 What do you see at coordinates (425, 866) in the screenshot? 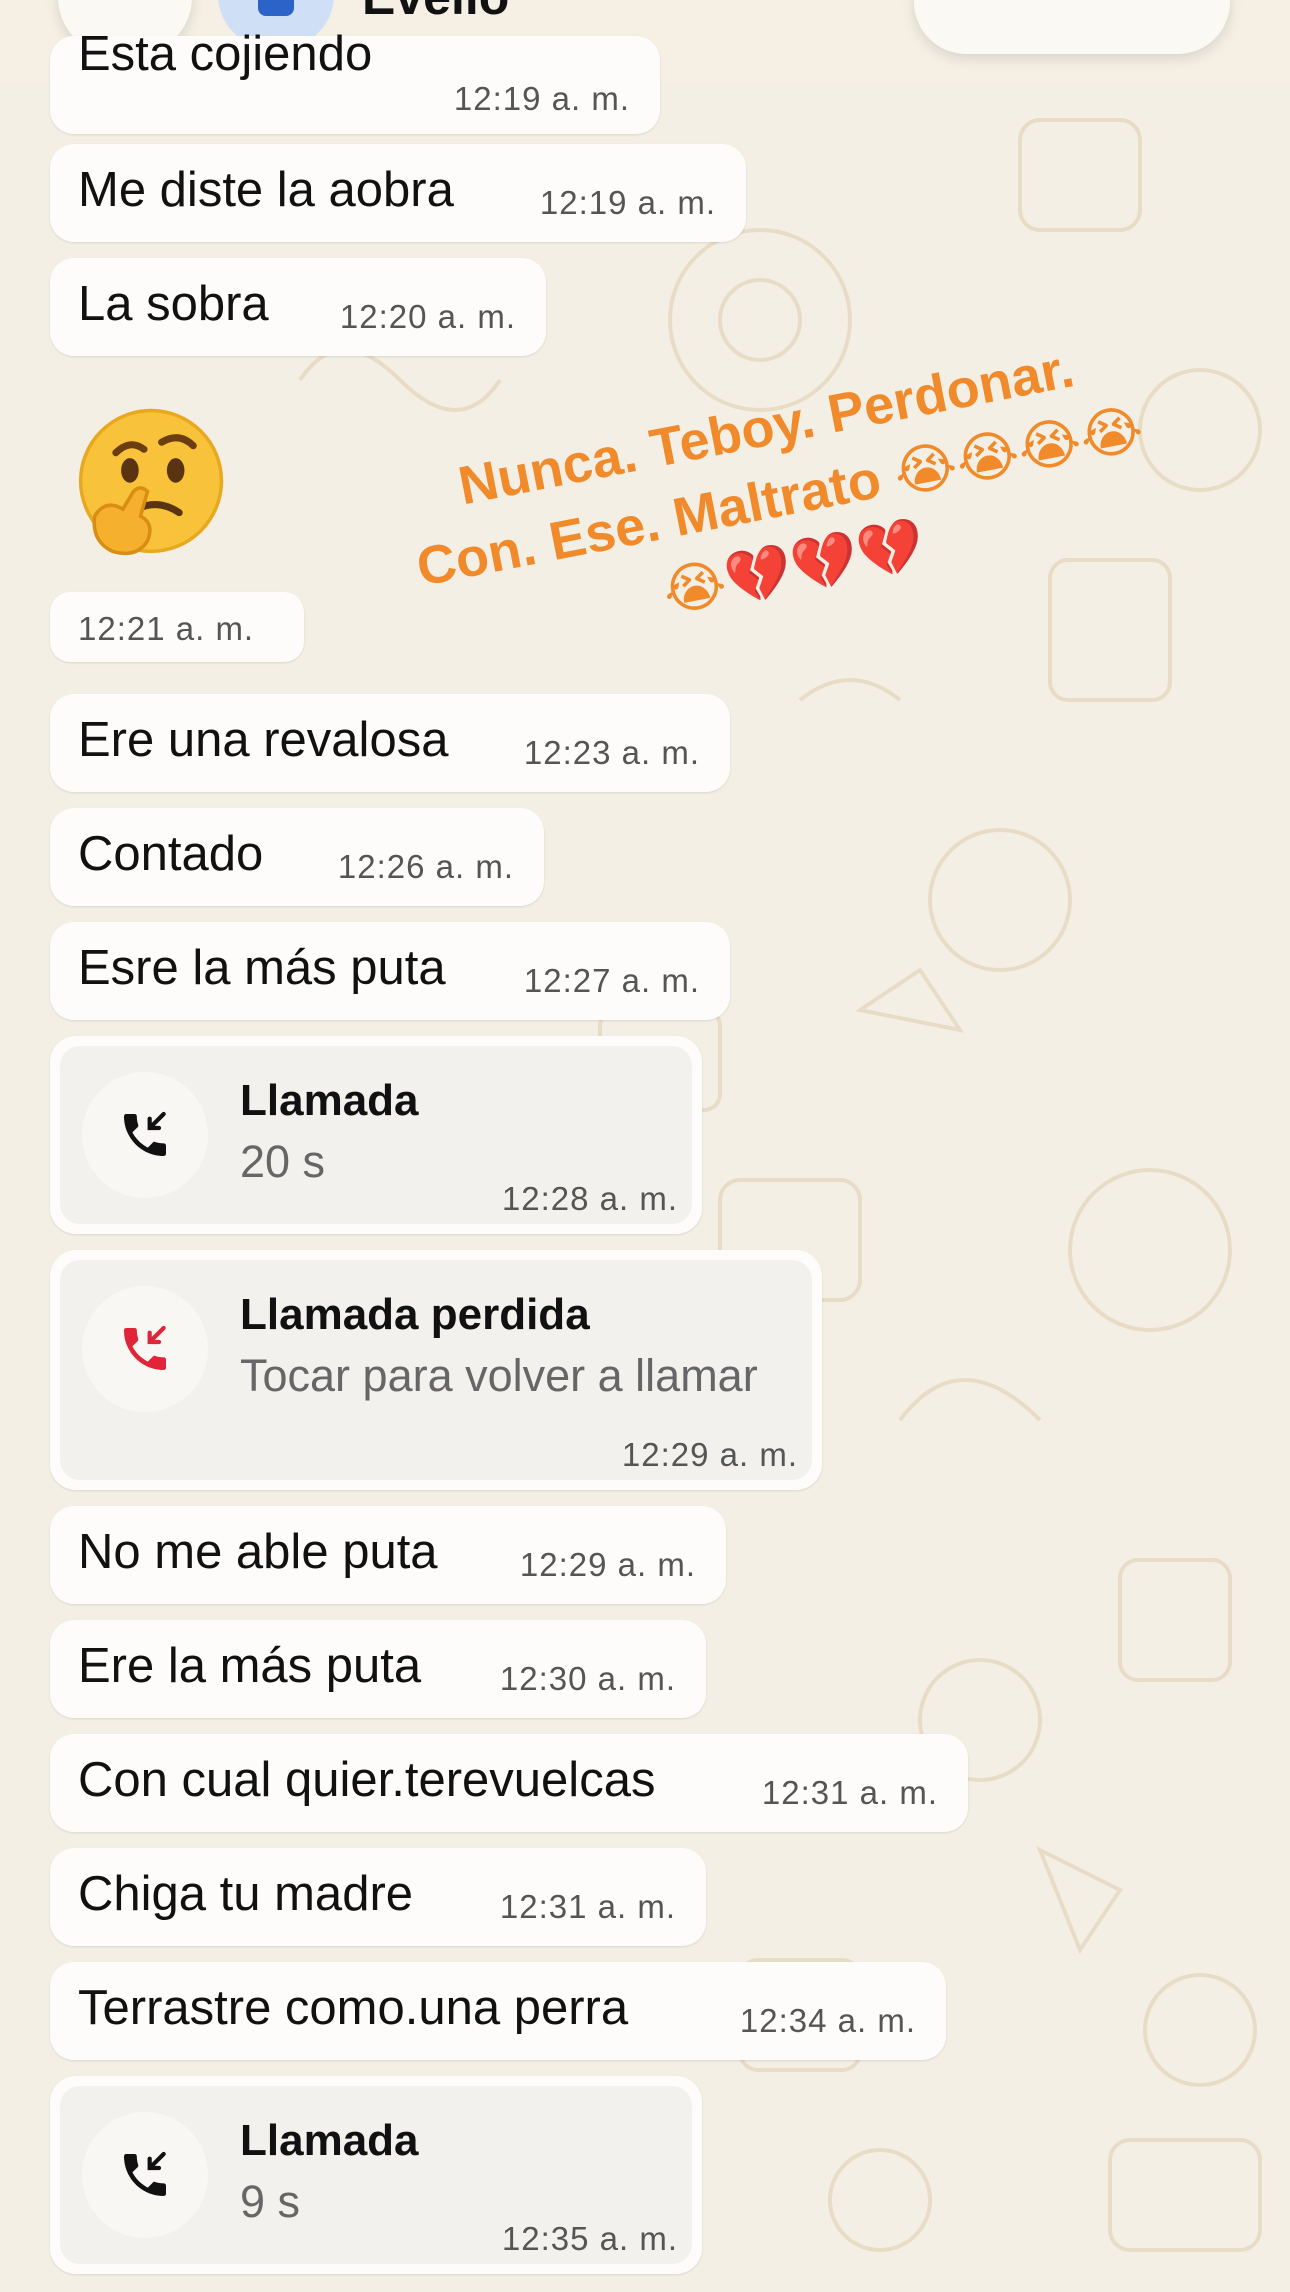
I see `message-time: 12:26 a. m.` at bounding box center [425, 866].